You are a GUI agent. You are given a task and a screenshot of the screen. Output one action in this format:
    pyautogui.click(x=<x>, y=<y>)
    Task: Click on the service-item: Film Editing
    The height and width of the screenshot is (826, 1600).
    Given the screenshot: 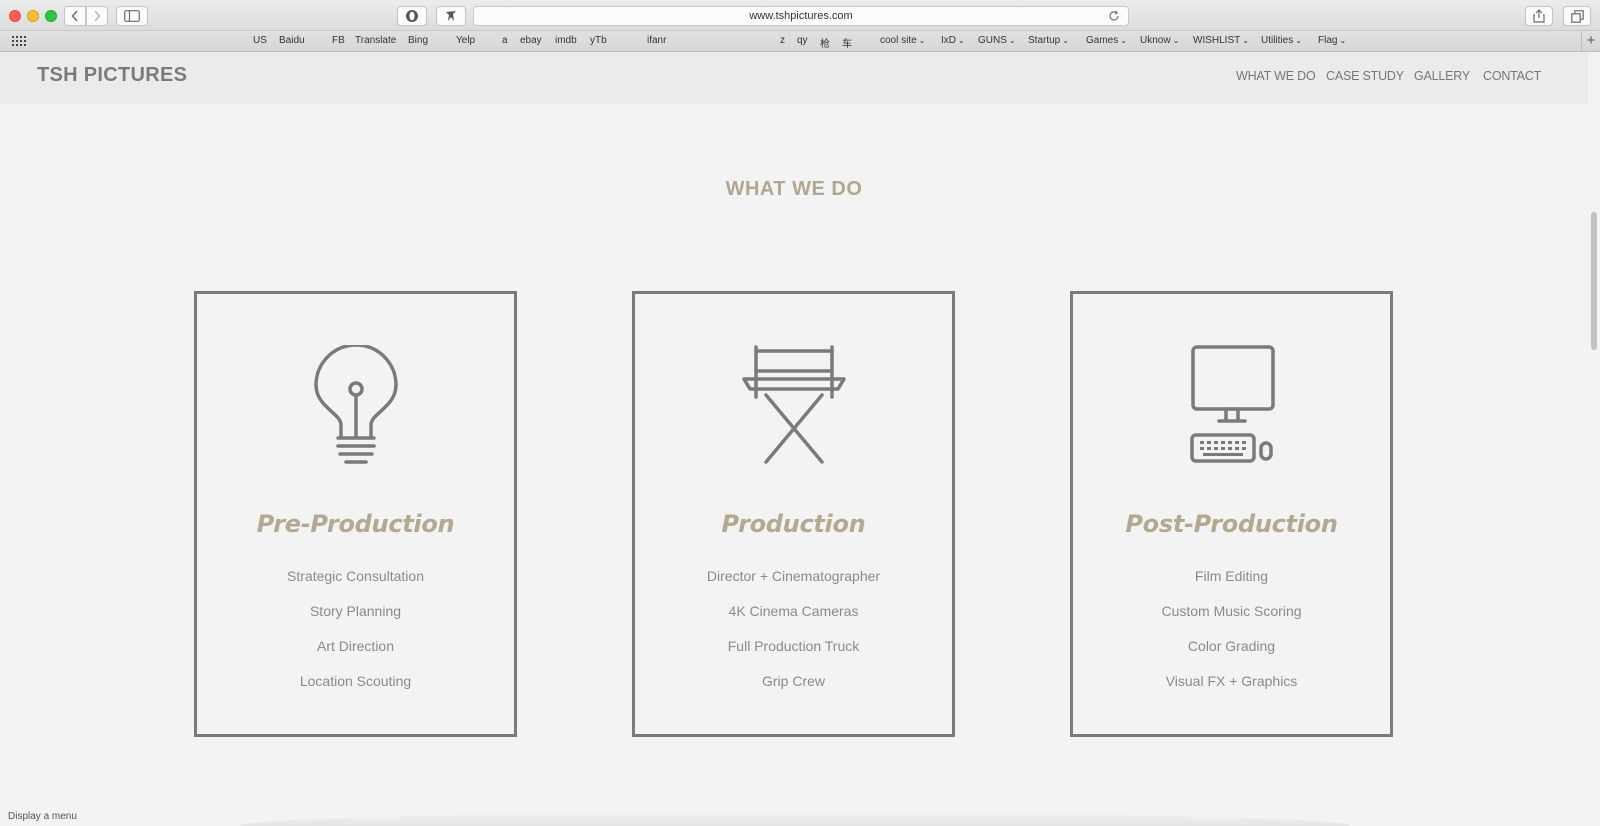 What is the action you would take?
    pyautogui.click(x=1231, y=576)
    